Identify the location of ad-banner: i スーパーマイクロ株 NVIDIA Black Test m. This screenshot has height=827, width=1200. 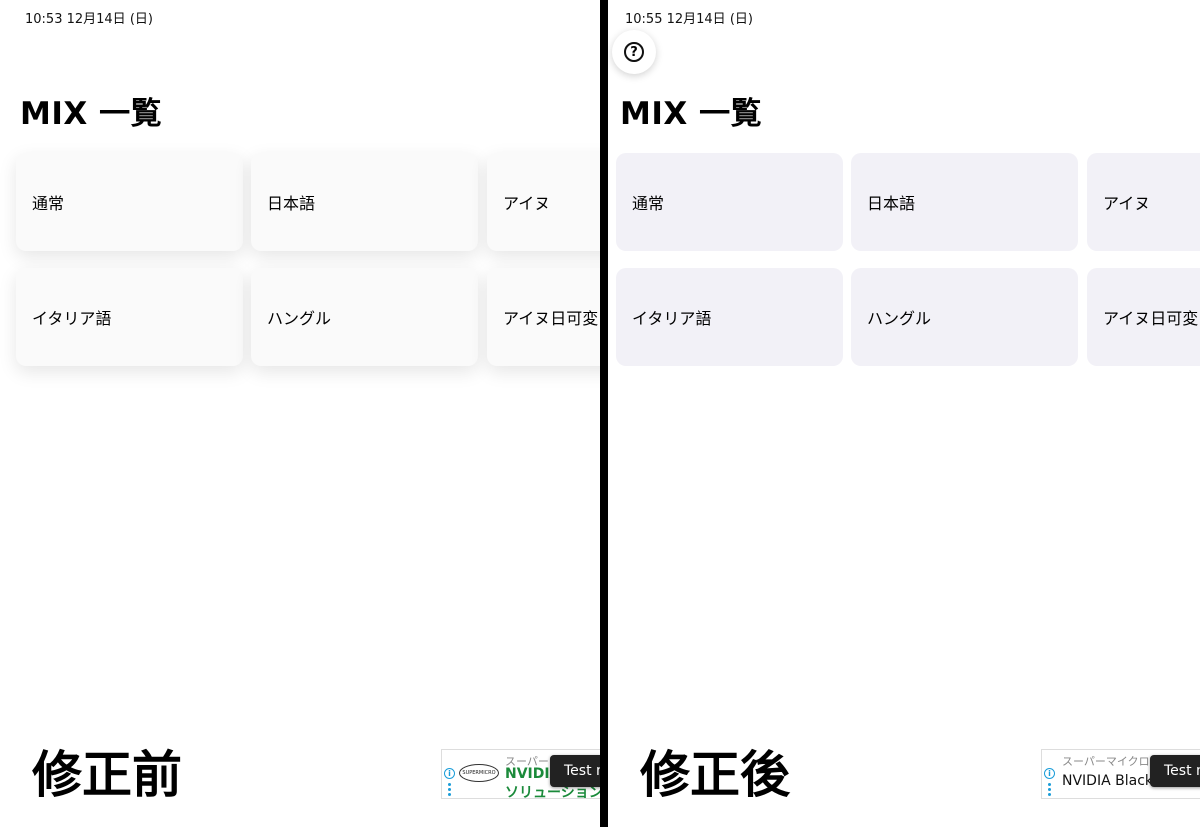
(1120, 774).